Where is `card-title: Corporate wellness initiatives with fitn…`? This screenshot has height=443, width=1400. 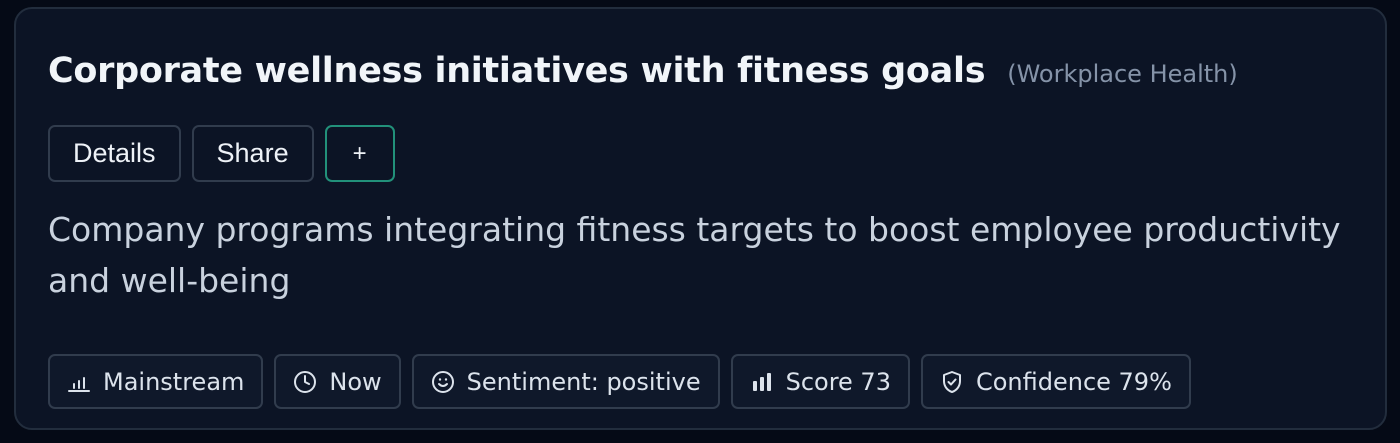
card-title: Corporate wellness initiatives with fitn… is located at coordinates (517, 71).